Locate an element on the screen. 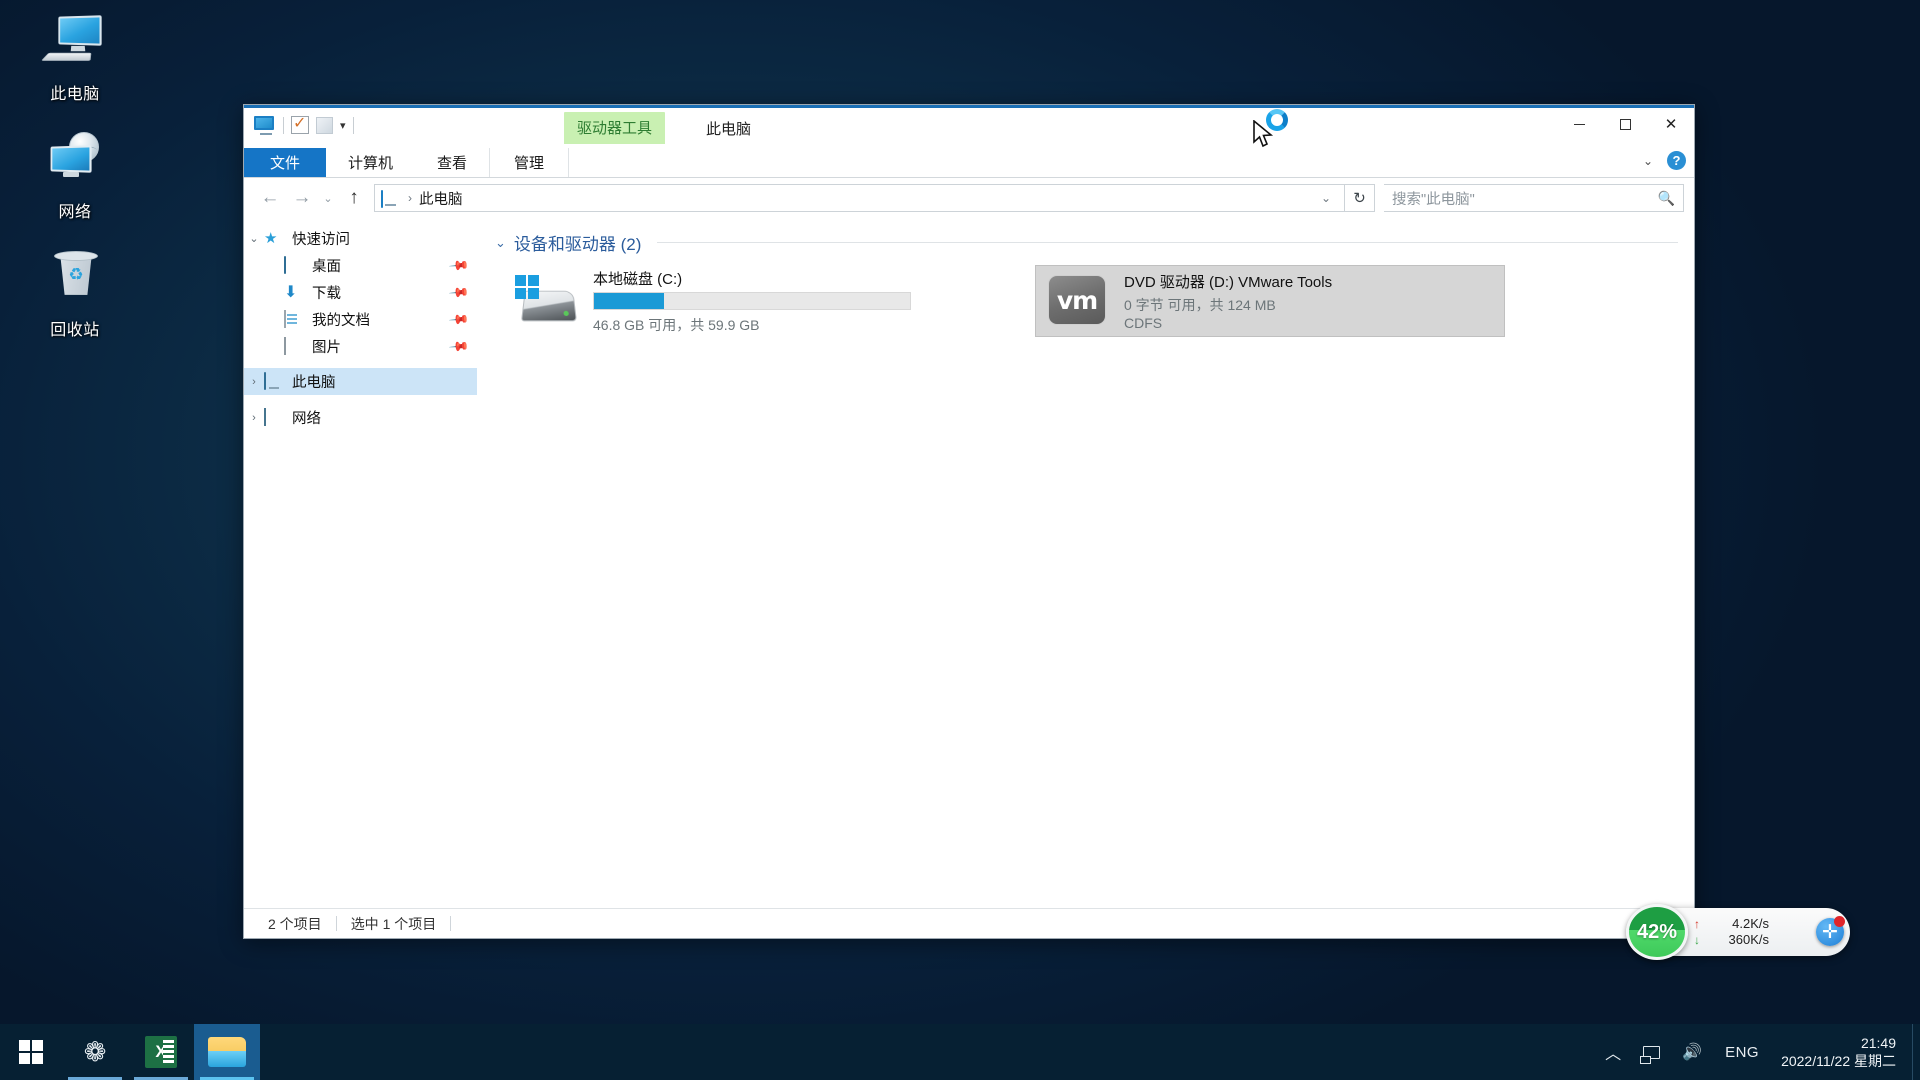 This screenshot has width=1920, height=1080. pin-star-icon: ★ is located at coordinates (271, 238).